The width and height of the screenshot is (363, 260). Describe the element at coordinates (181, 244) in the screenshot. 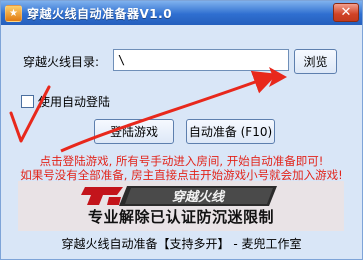

I see `footer-text: 穿越火线自动准备【支持多开】 - 麦兜工作室` at that location.